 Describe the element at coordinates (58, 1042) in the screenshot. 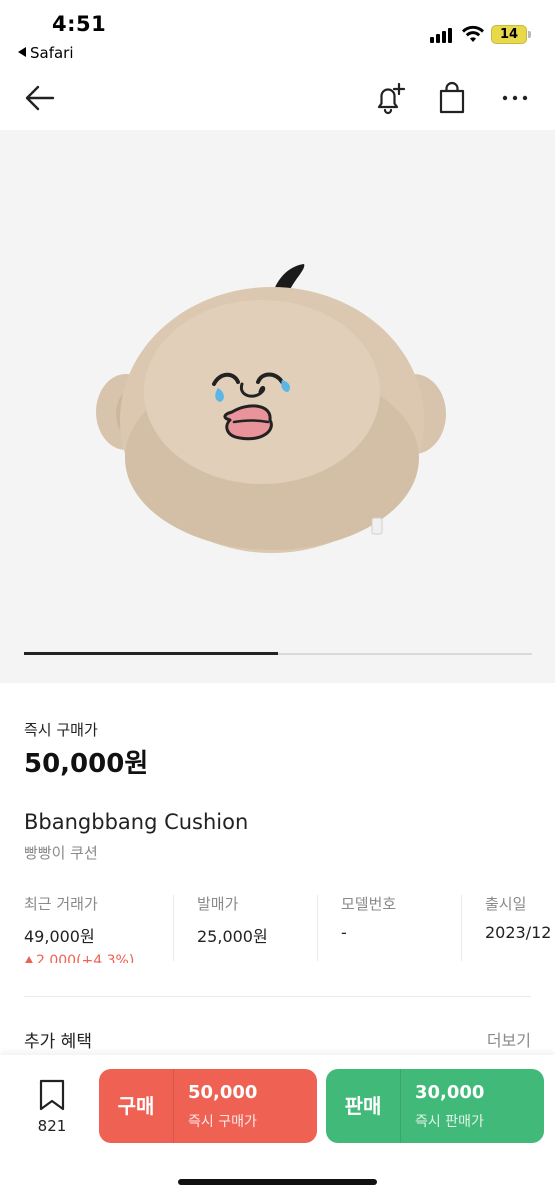

I see `benefits-title: 추가 혜택` at that location.